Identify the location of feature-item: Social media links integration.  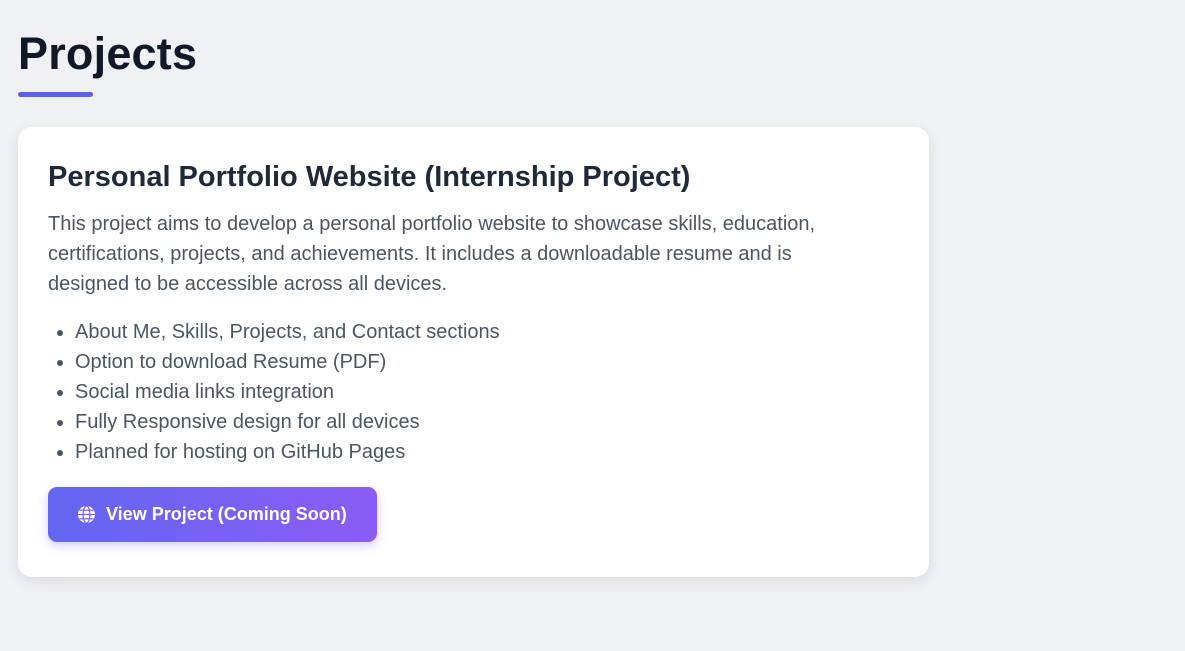
(487, 392).